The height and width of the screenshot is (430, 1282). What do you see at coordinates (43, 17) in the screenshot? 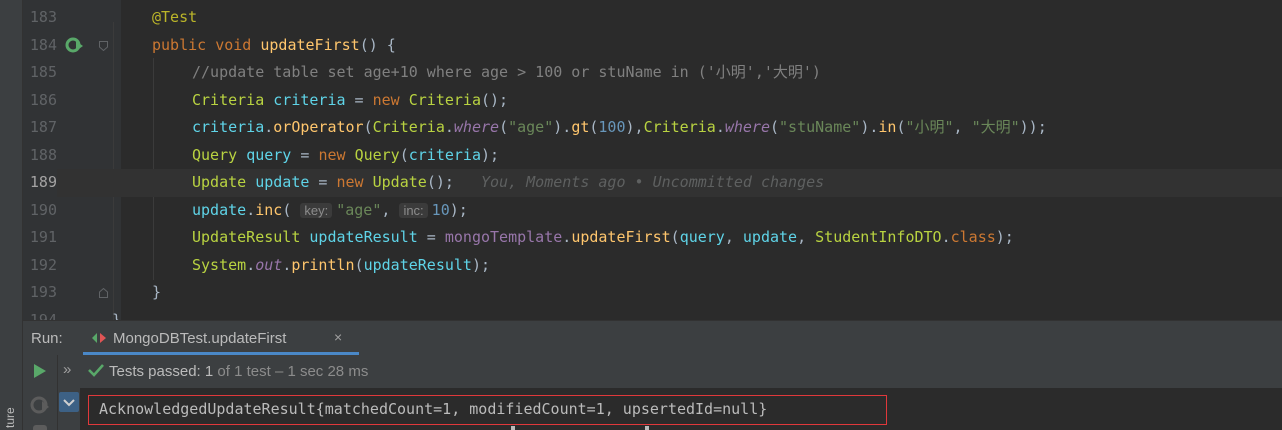
I see `line-number: 183` at bounding box center [43, 17].